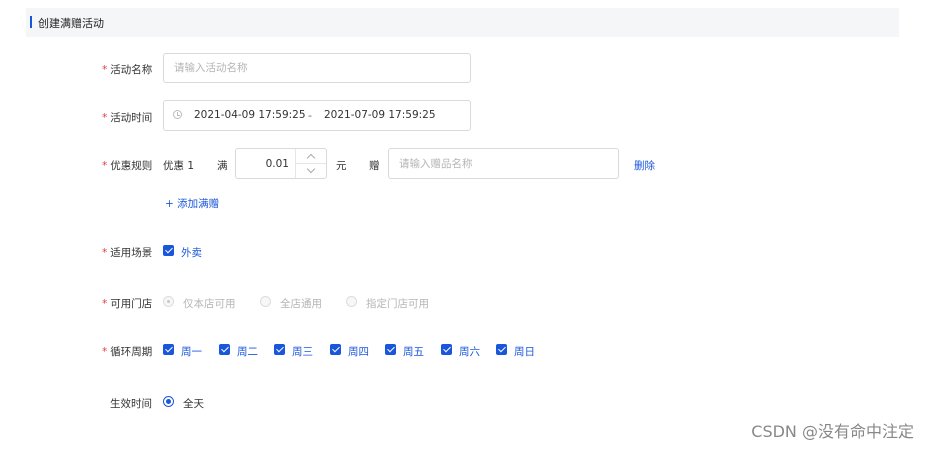 This screenshot has width=928, height=450. What do you see at coordinates (168, 301) in the screenshot?
I see `store-radio-self` at bounding box center [168, 301].